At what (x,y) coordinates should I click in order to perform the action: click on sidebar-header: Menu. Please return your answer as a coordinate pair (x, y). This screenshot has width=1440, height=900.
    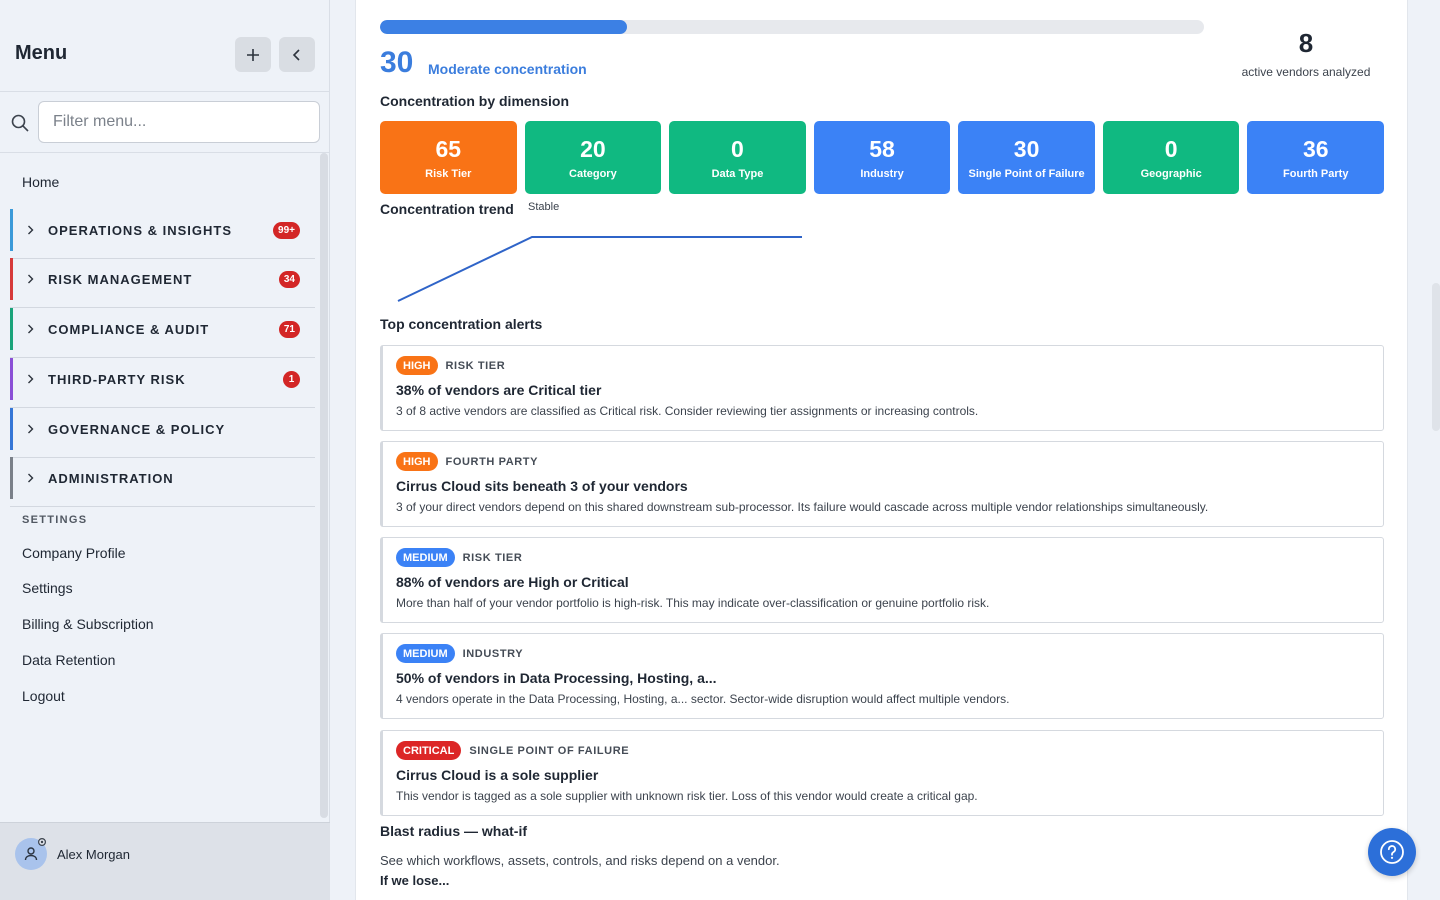
    Looking at the image, I should click on (165, 46).